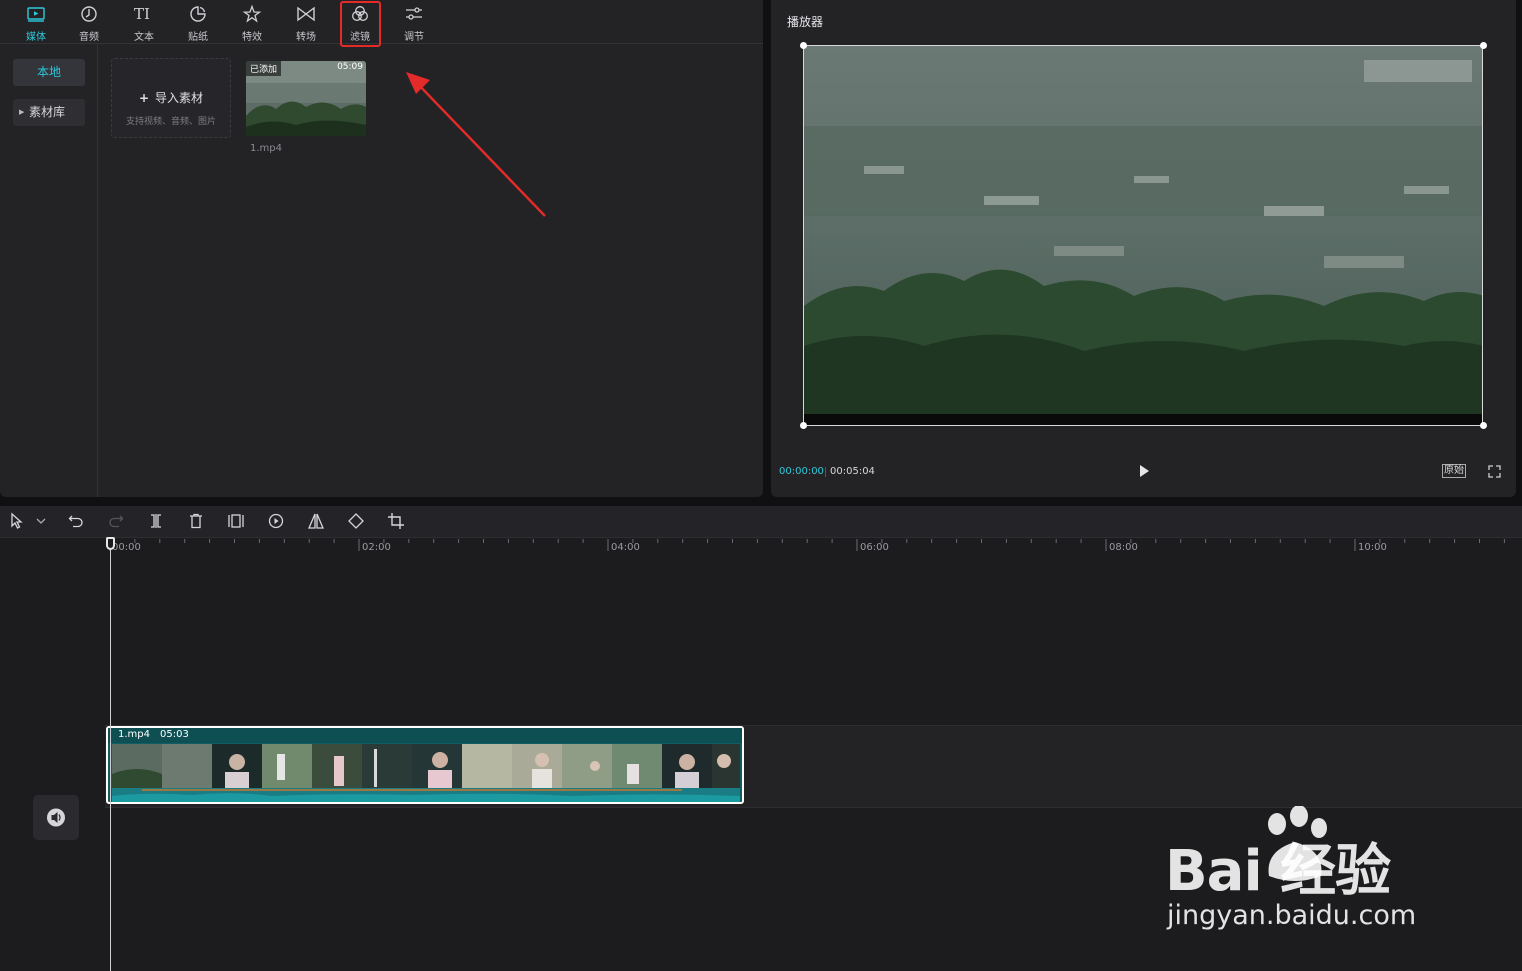 The height and width of the screenshot is (971, 1522). What do you see at coordinates (174, 734) in the screenshot?
I see `clip-duration: 05:03` at bounding box center [174, 734].